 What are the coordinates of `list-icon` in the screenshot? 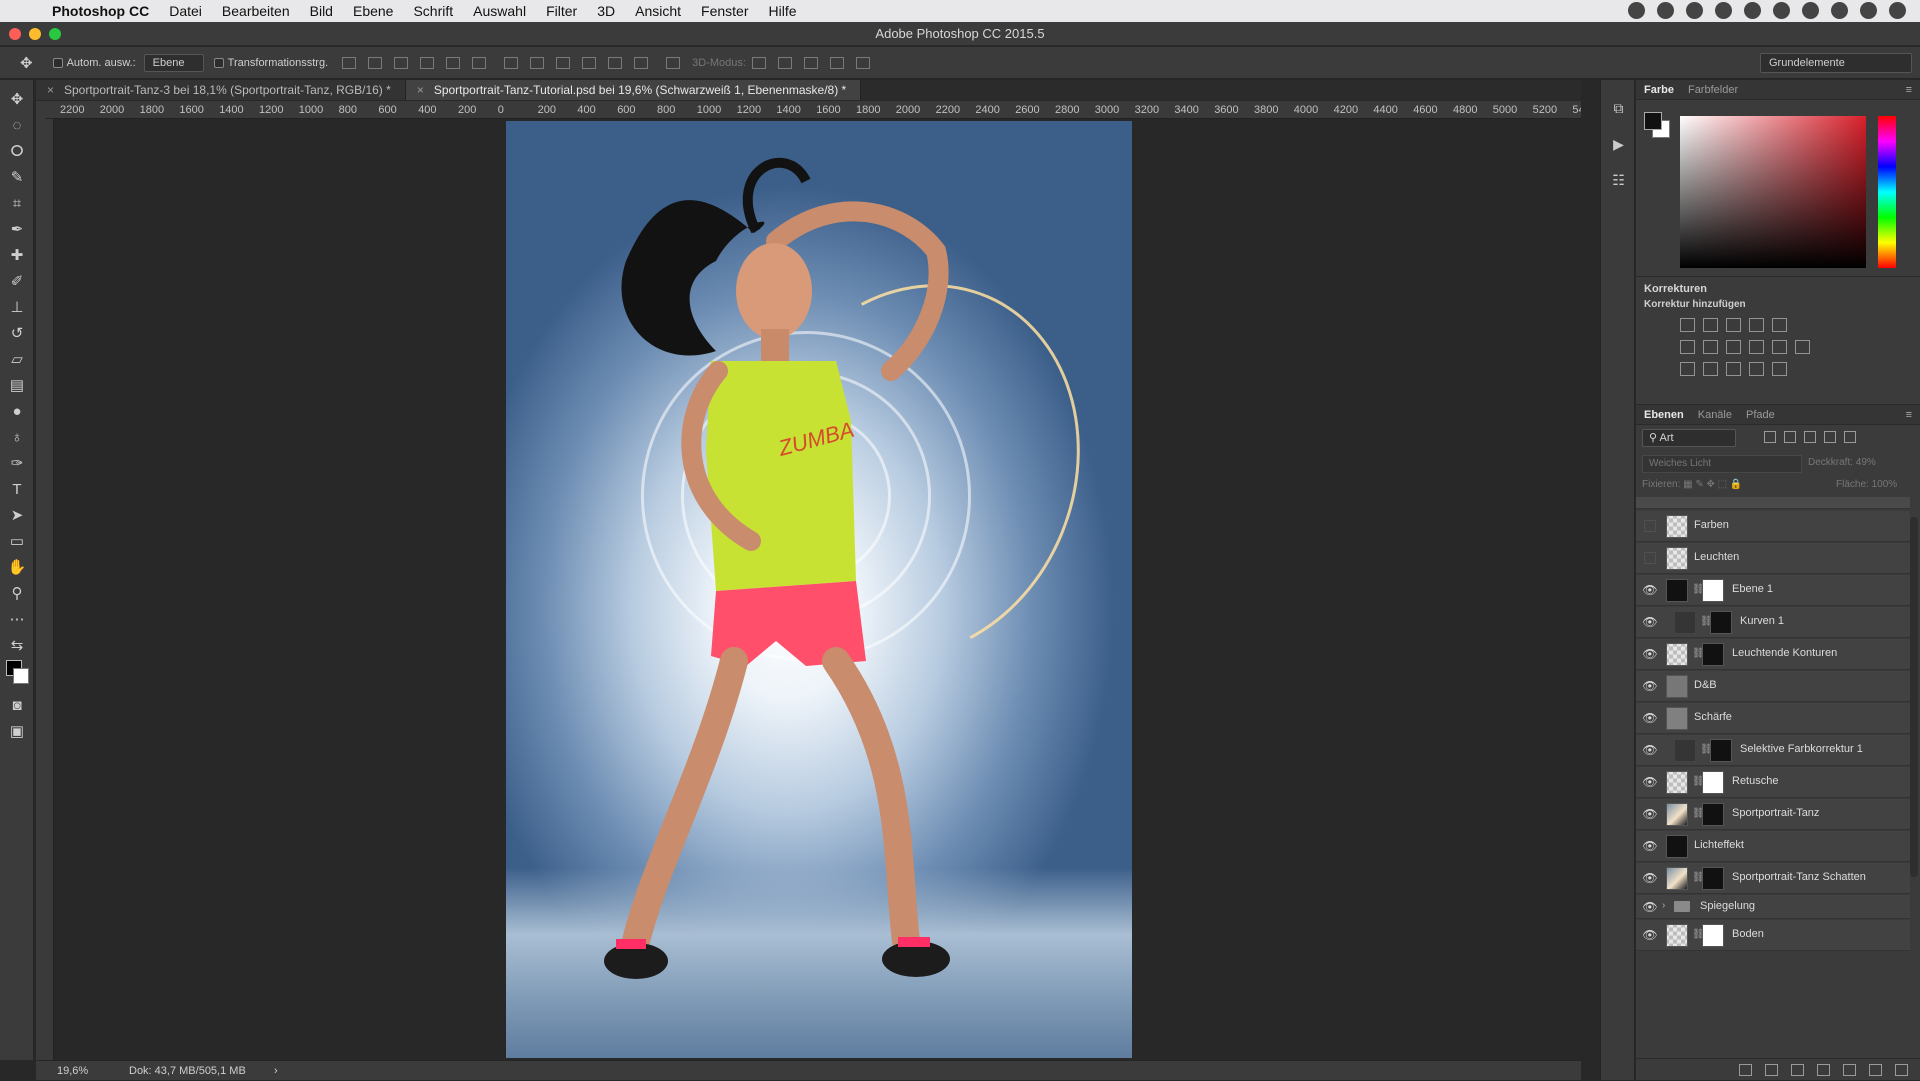 It's located at (1897, 10).